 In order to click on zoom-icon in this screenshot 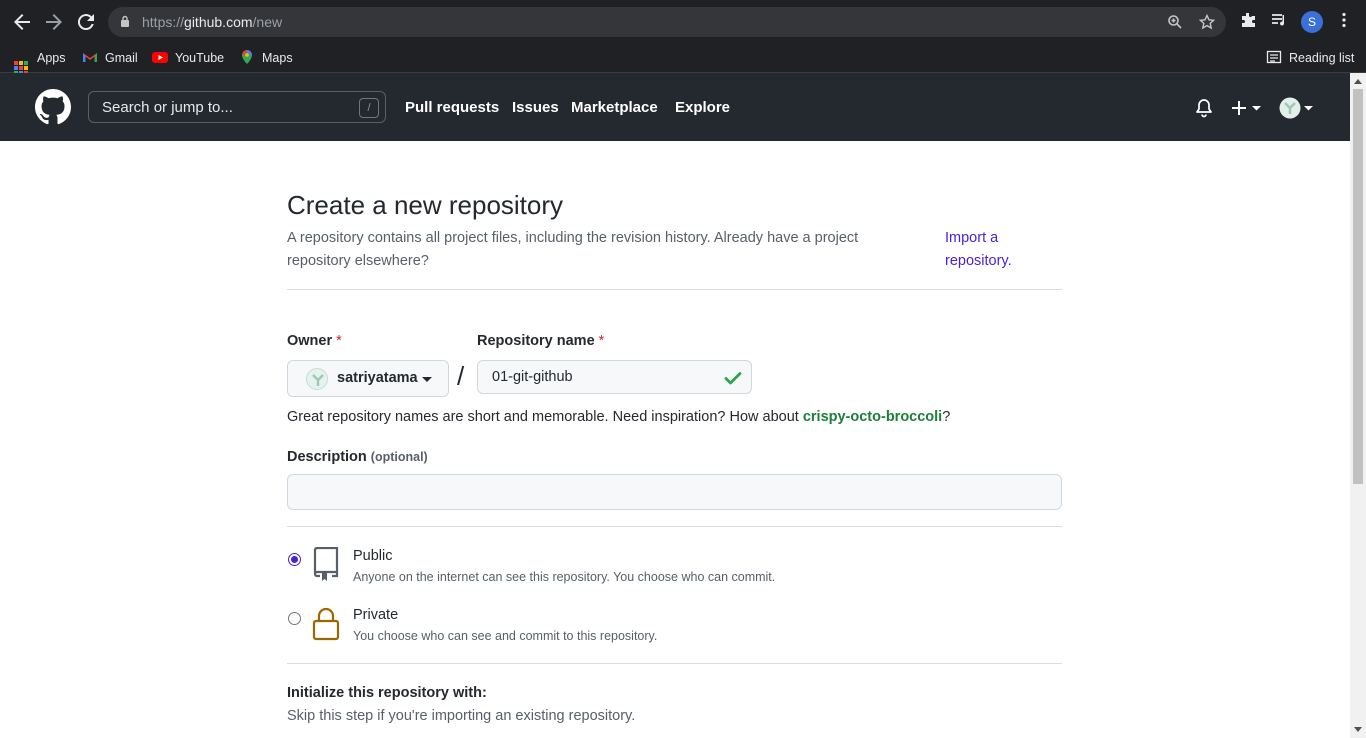, I will do `click(1175, 23)`.